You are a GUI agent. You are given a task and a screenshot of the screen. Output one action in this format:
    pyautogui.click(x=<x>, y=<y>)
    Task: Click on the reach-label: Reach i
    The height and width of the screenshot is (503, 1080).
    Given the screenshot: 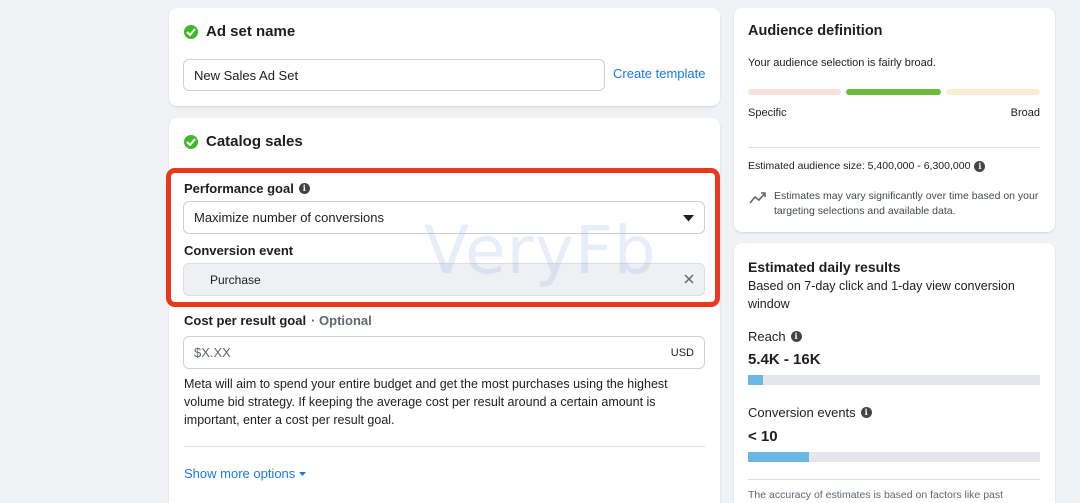 What is the action you would take?
    pyautogui.click(x=775, y=336)
    